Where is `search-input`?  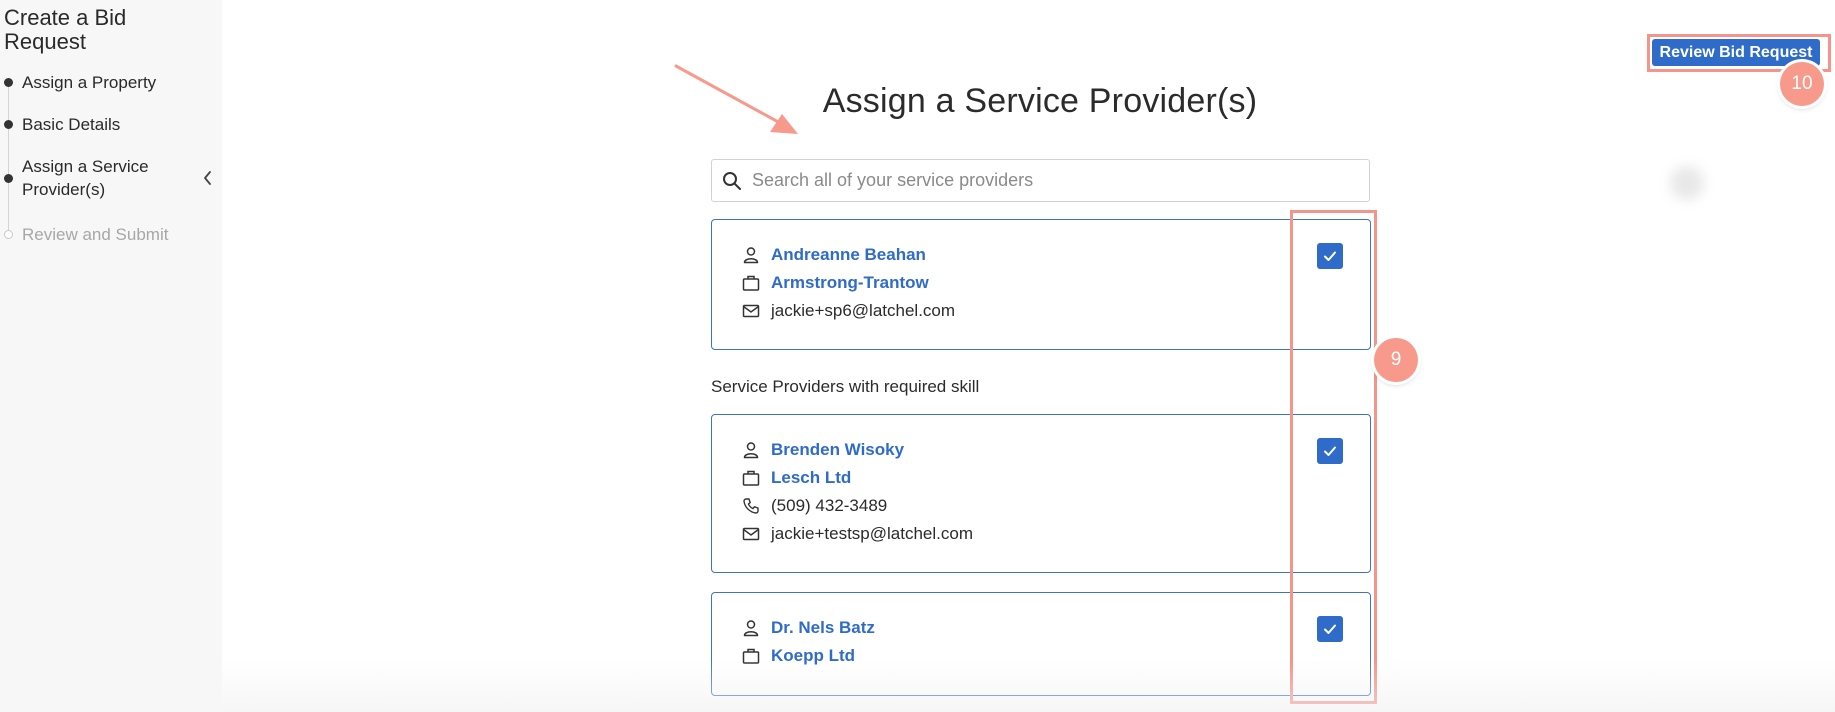
search-input is located at coordinates (1059, 180).